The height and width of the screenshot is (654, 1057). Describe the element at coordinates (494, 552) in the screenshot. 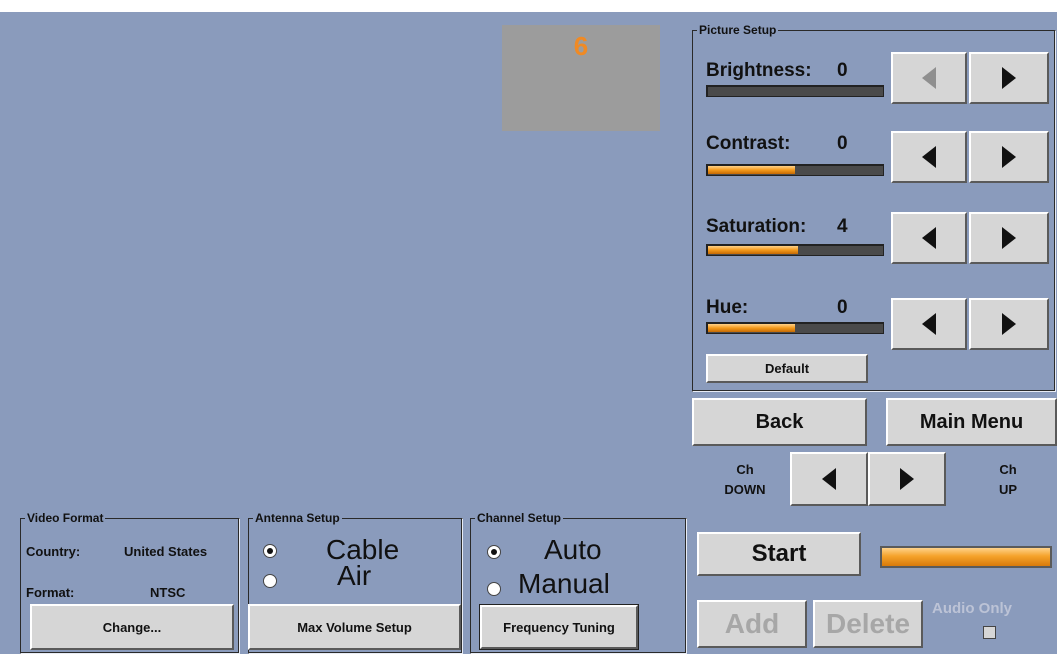

I see `auto-radio` at that location.